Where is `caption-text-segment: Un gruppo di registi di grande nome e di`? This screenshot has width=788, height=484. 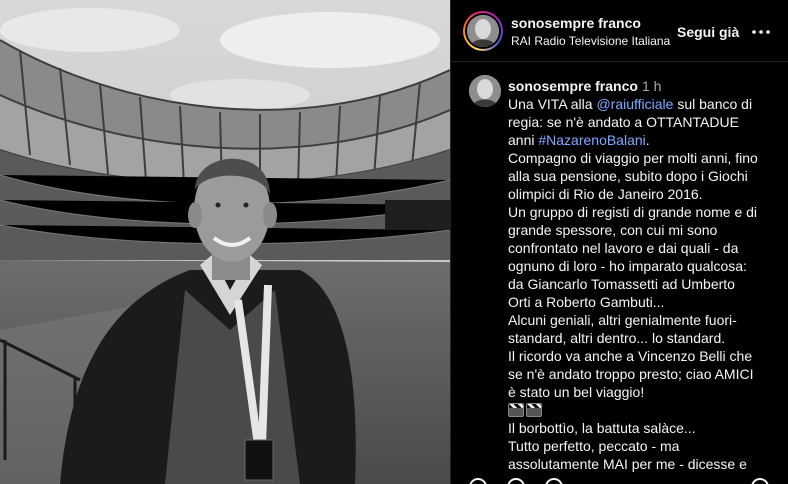
caption-text-segment: Un gruppo di registi di grande nome e di is located at coordinates (633, 212).